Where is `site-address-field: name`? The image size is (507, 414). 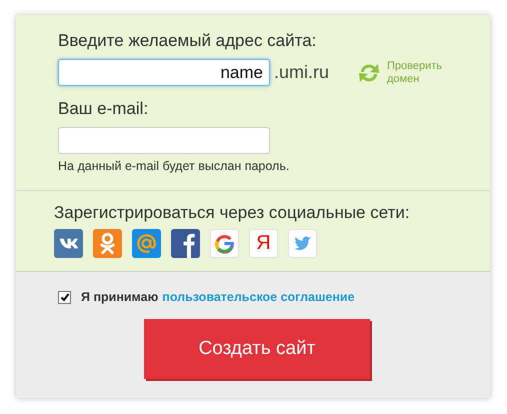
site-address-field: name is located at coordinates (164, 72).